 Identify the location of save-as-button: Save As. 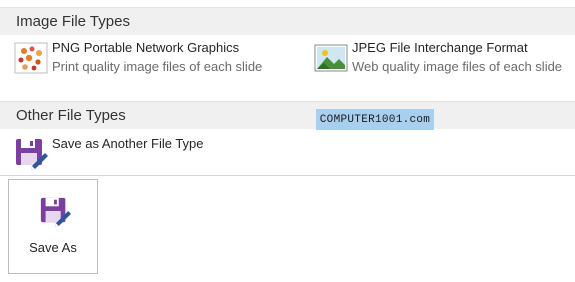
(53, 226).